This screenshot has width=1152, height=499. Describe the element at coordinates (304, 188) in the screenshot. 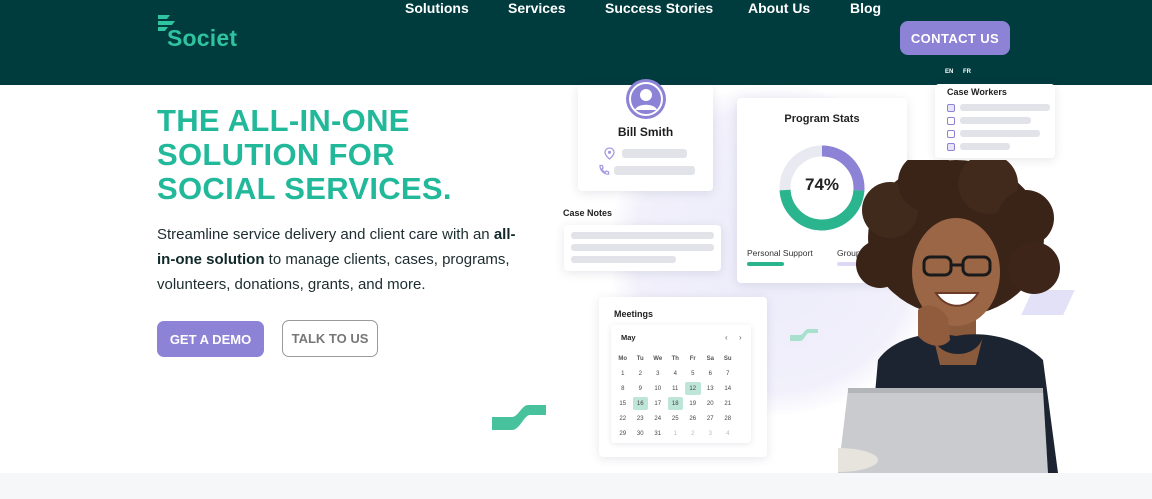

I see `hero-title-line: SOCIAL SERVICES.` at that location.